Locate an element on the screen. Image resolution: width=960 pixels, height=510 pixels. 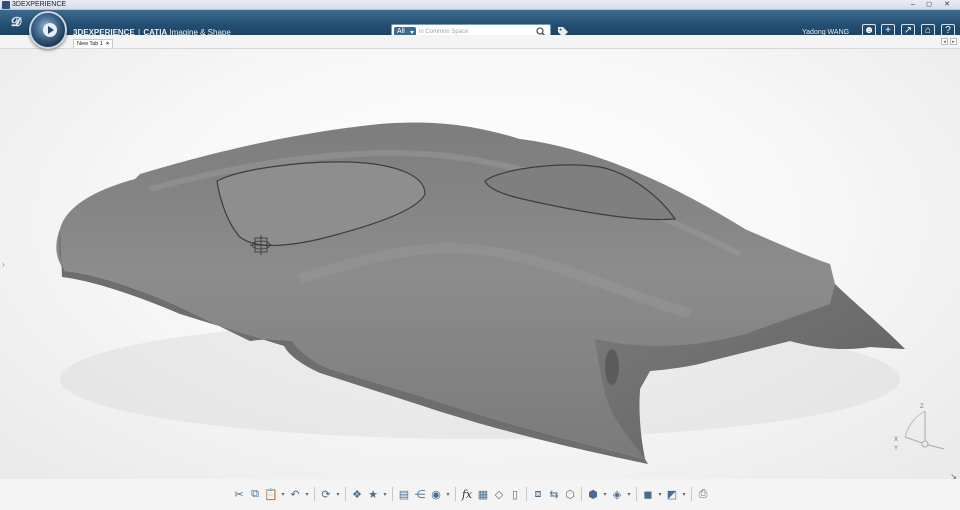
axis-z-label: Z is located at coordinates (922, 407).